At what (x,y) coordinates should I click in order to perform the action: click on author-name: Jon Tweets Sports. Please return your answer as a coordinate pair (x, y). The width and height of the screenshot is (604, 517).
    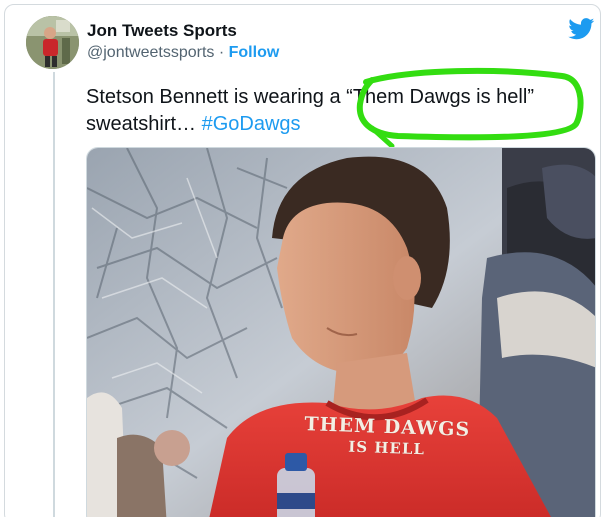
    Looking at the image, I should click on (162, 31).